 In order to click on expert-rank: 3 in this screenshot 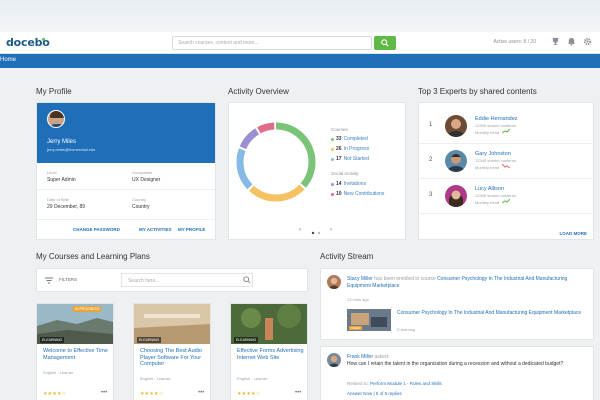, I will do `click(431, 195)`.